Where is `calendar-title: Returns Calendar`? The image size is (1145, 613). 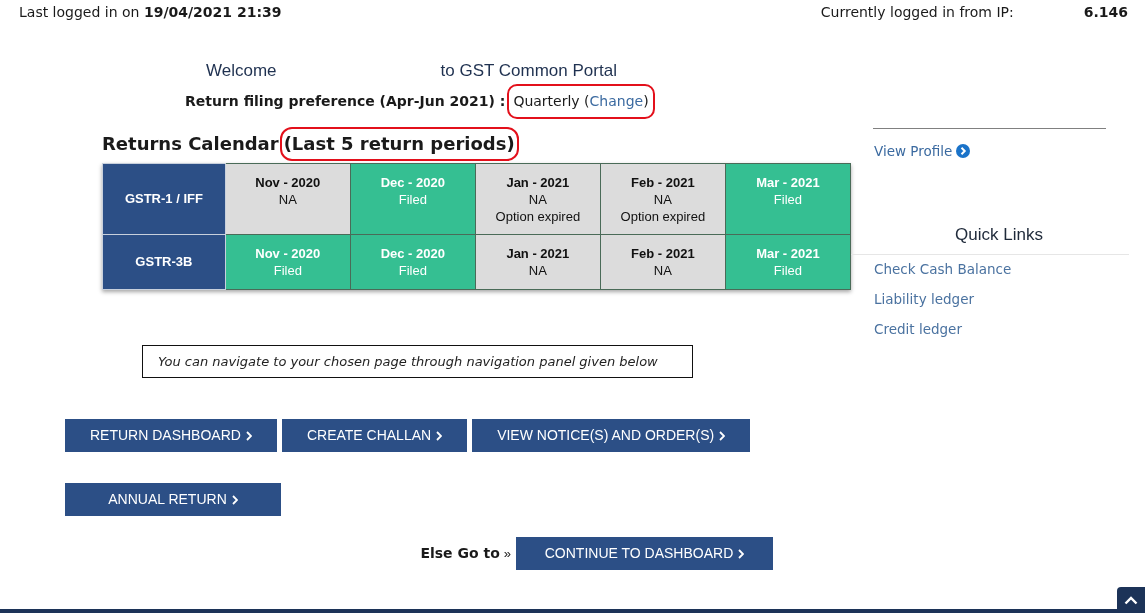
calendar-title: Returns Calendar is located at coordinates (190, 144).